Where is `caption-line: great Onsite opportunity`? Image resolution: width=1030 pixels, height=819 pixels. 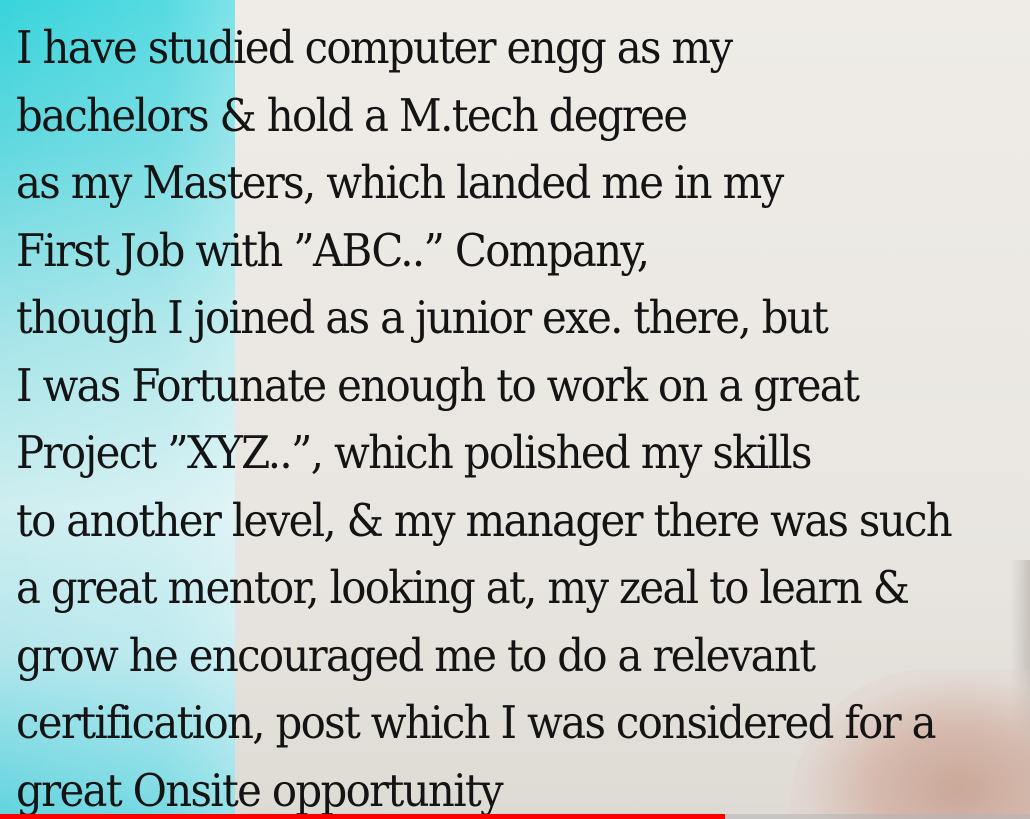 caption-line: great Onsite opportunity is located at coordinates (260, 790).